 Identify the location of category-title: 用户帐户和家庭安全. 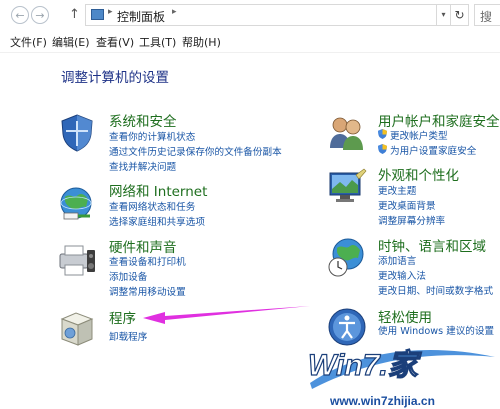
(439, 120).